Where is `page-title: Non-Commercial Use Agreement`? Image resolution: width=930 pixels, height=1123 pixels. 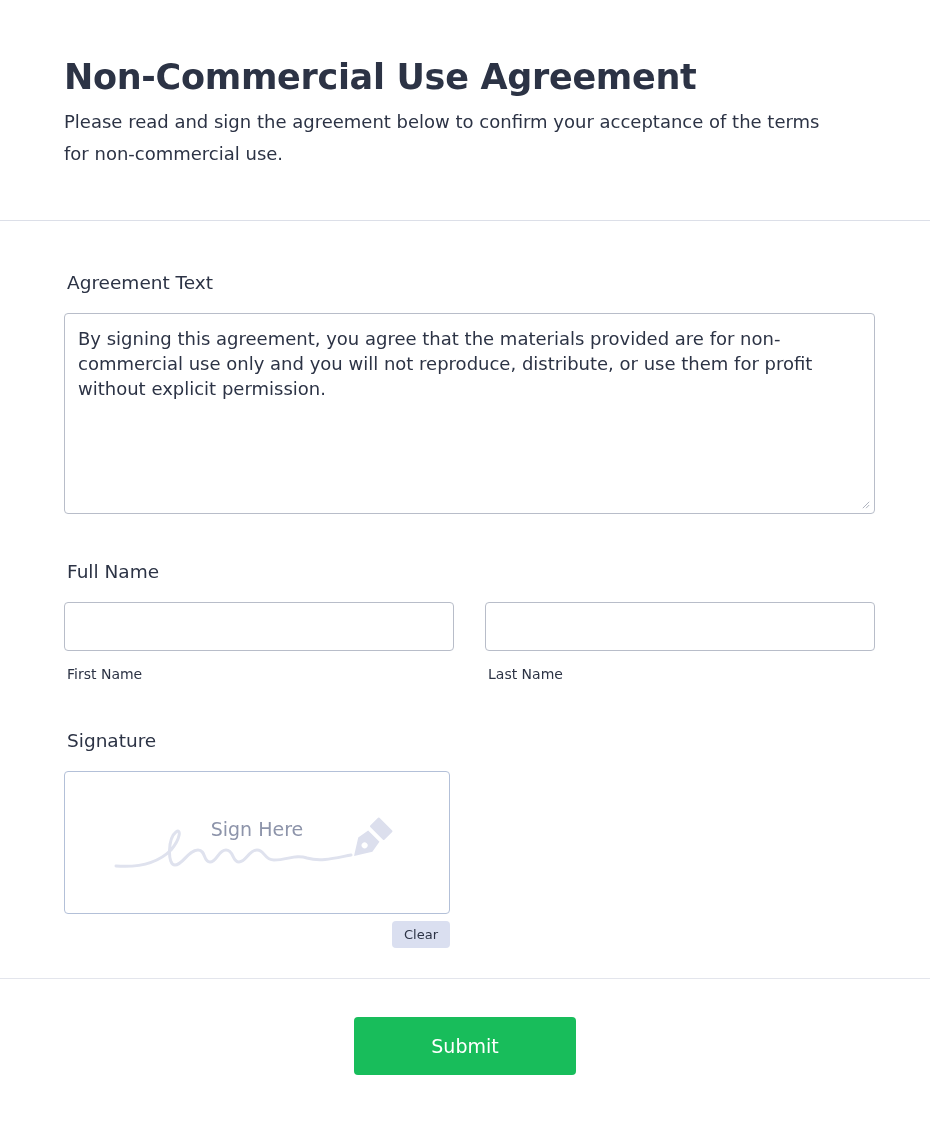
page-title: Non-Commercial Use Agreement is located at coordinates (381, 77).